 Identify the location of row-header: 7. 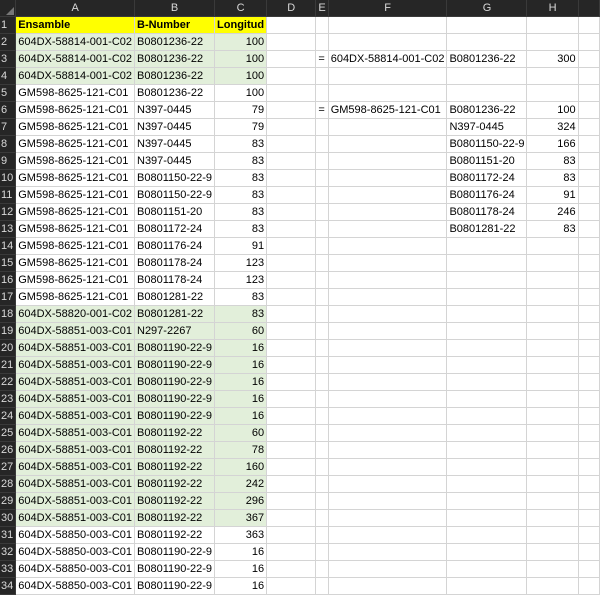
(8, 127).